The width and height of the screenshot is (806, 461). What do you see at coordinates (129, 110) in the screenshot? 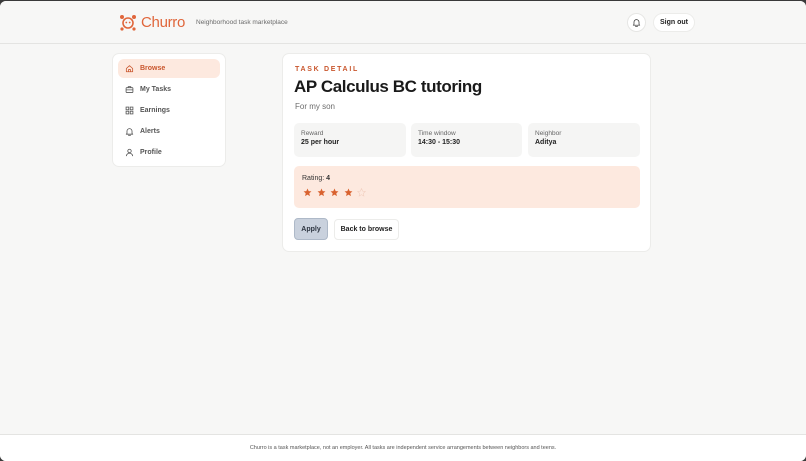
I see `grid-icon` at bounding box center [129, 110].